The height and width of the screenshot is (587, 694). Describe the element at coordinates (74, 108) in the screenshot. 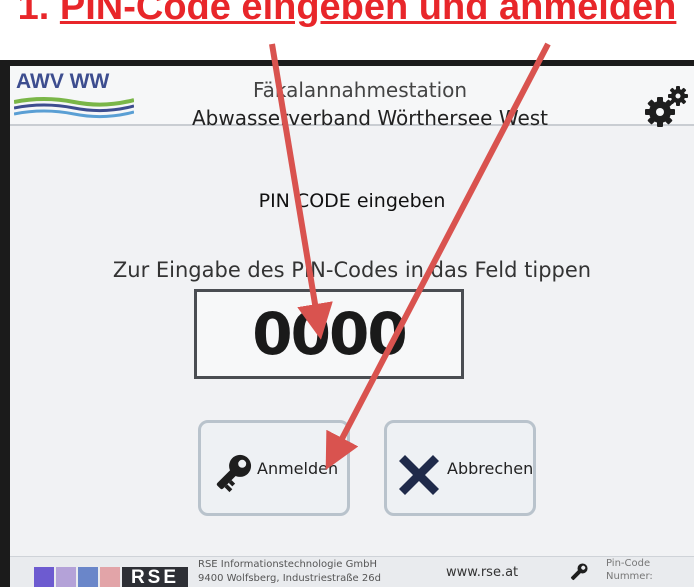

I see `wave-icon` at that location.